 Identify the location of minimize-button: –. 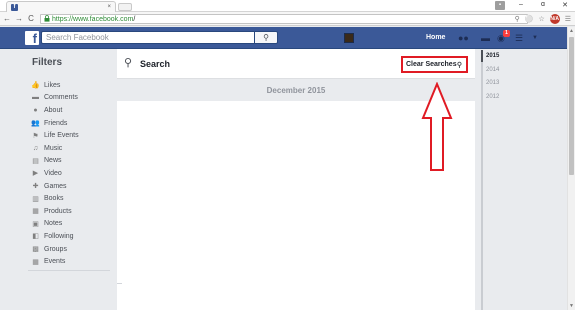
(521, 5).